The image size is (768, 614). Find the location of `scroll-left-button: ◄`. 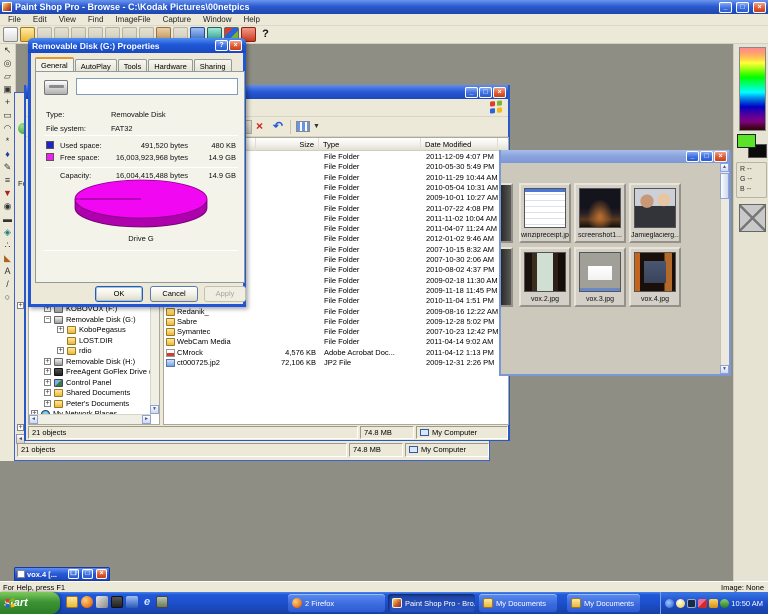

scroll-left-button: ◄ is located at coordinates (33, 419).